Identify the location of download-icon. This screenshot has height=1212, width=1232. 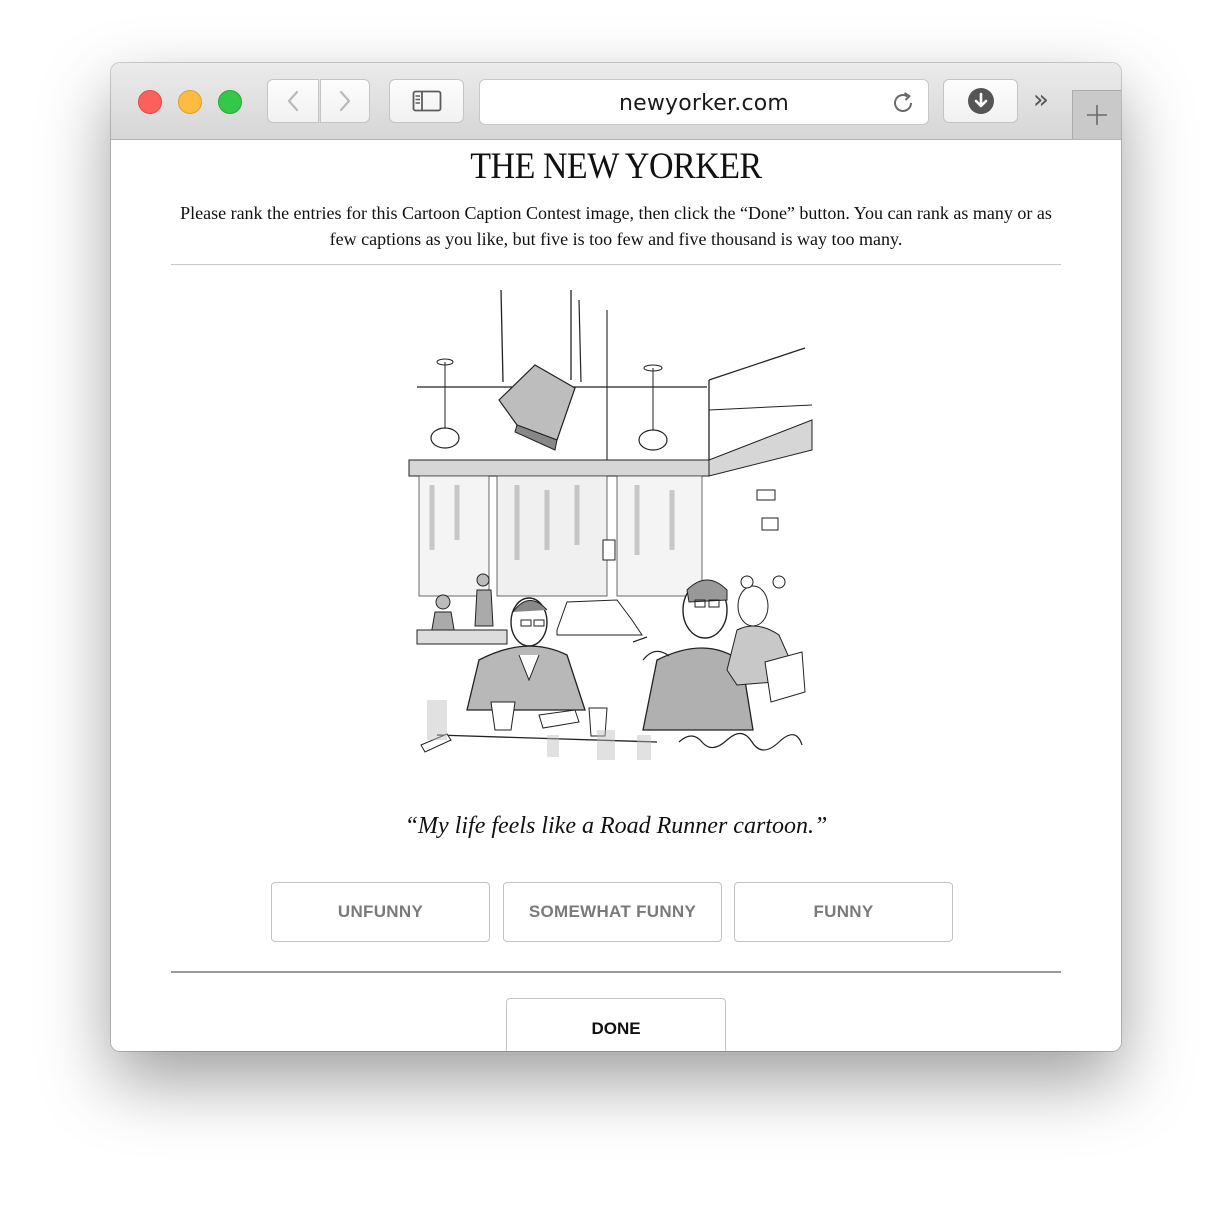
(980, 101).